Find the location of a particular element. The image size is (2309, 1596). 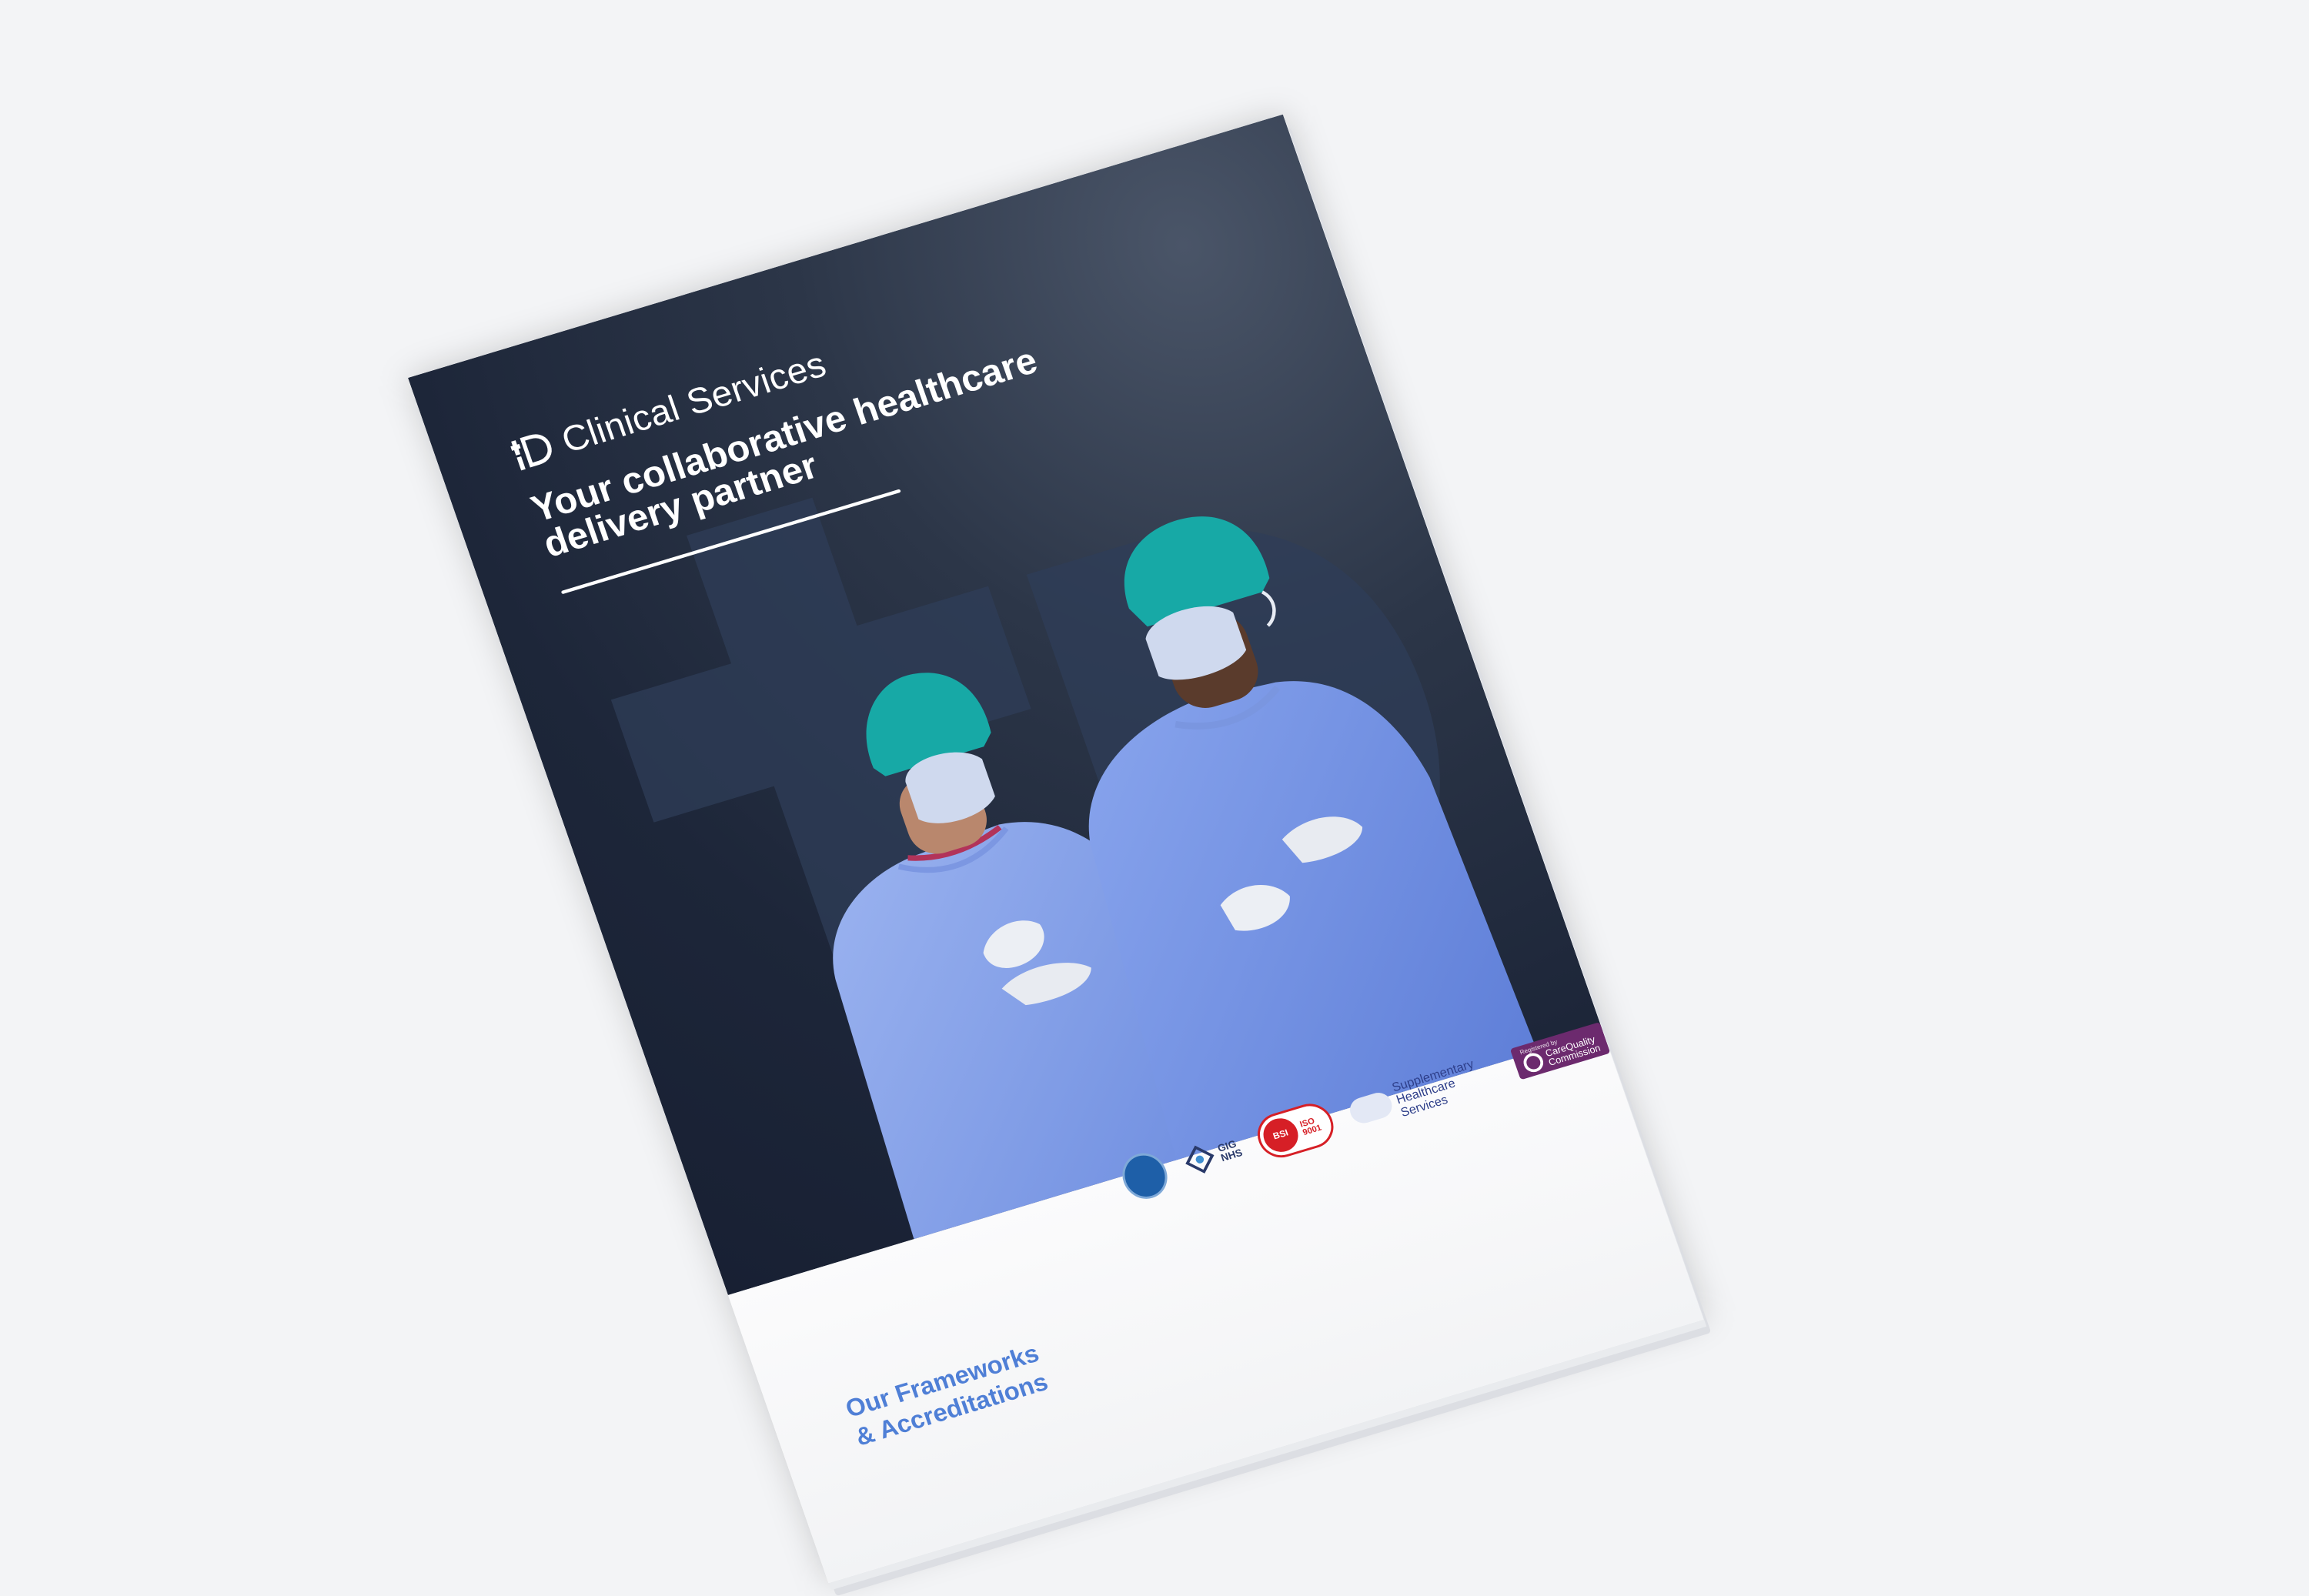

shs-seal-icon is located at coordinates (1371, 1108).